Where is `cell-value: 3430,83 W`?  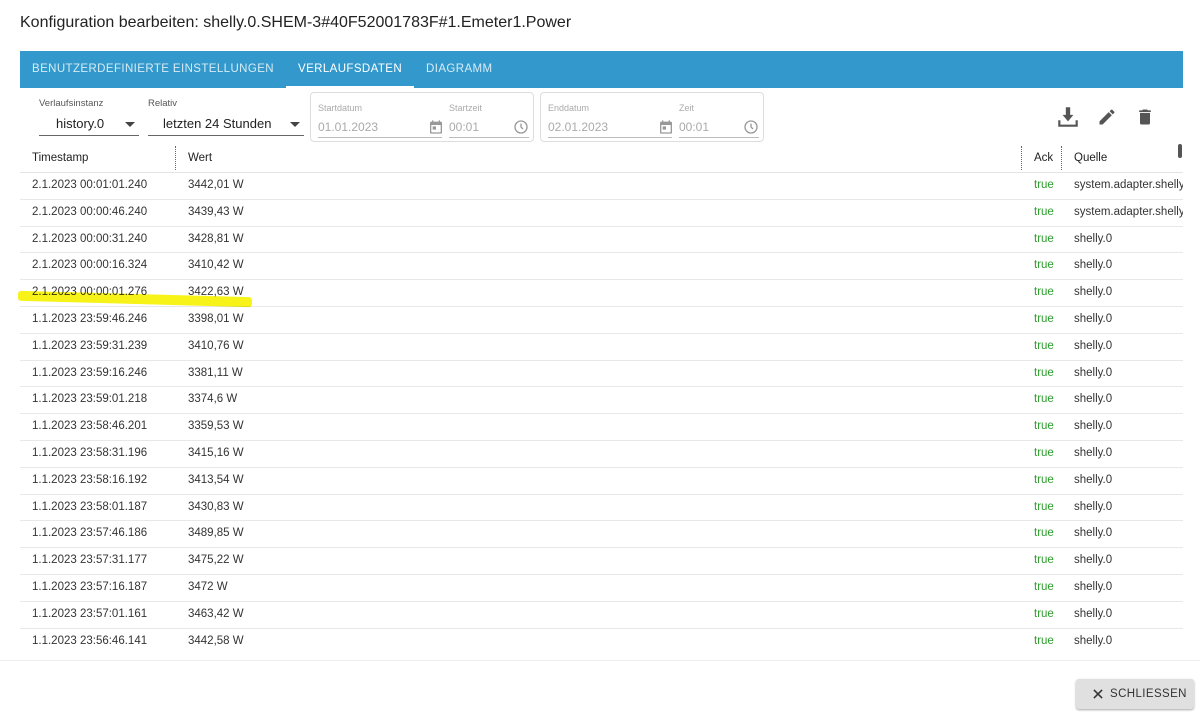
cell-value: 3430,83 W is located at coordinates (216, 506).